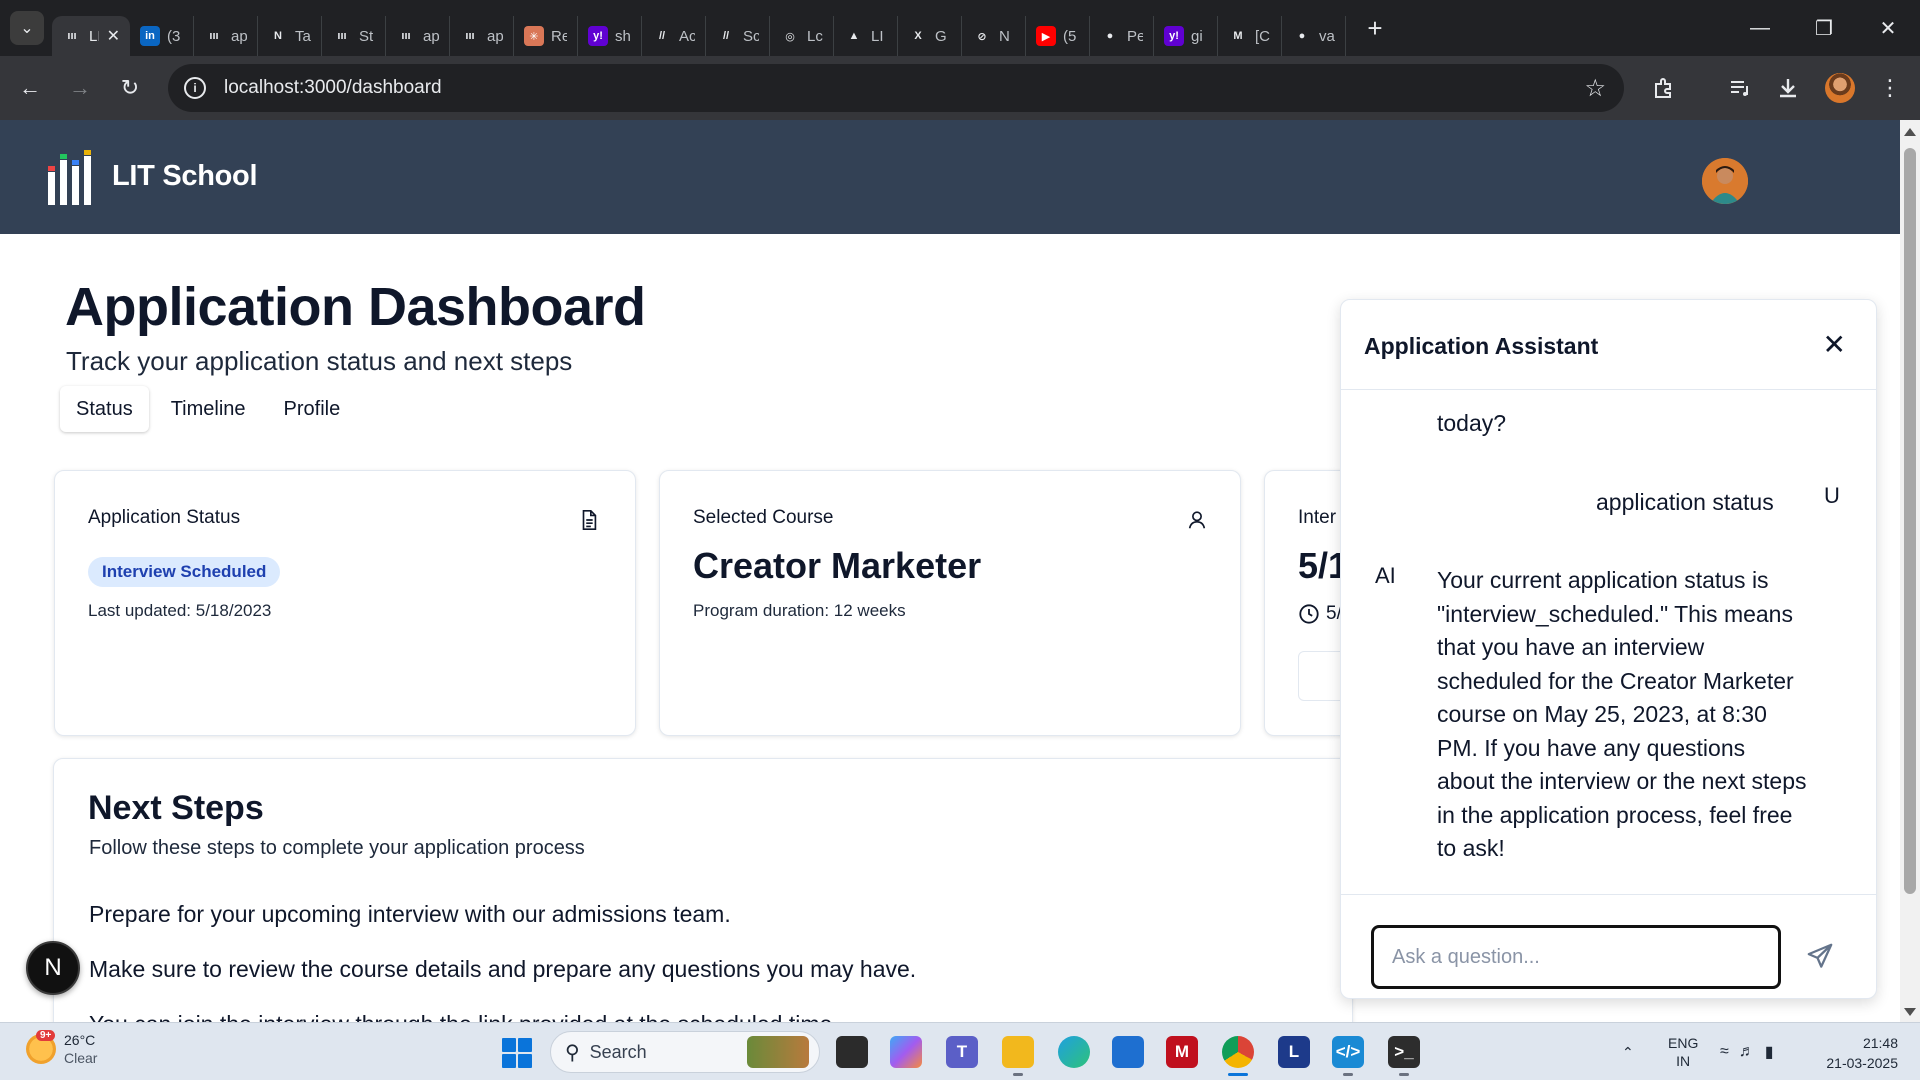 The height and width of the screenshot is (1080, 1920). I want to click on task-view-icon, so click(852, 1052).